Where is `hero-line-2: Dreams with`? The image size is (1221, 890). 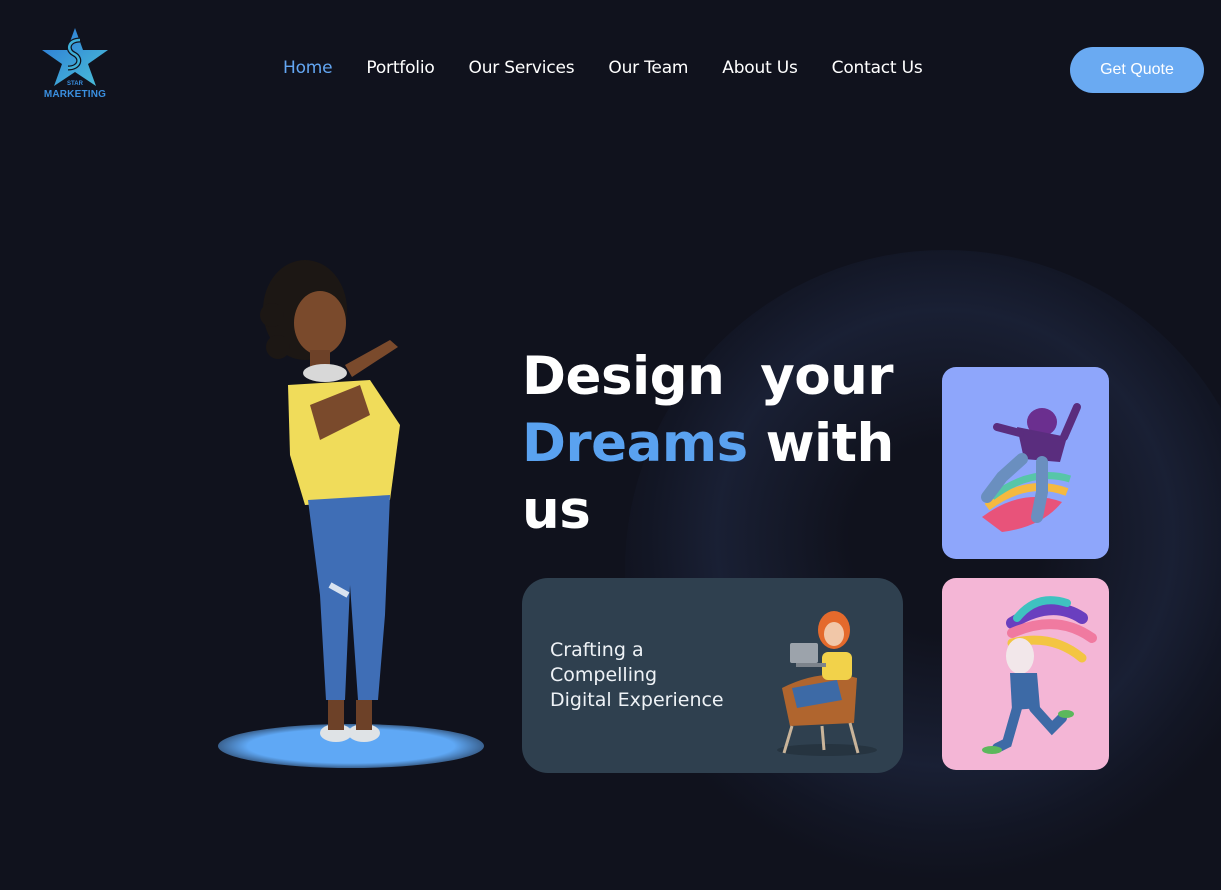 hero-line-2: Dreams with is located at coordinates (708, 443).